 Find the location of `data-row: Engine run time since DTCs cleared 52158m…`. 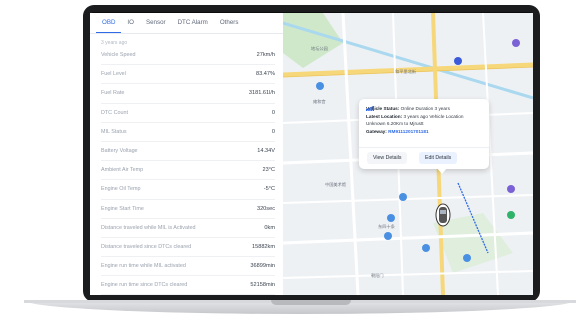

data-row: Engine run time since DTCs cleared 52158m… is located at coordinates (188, 285).